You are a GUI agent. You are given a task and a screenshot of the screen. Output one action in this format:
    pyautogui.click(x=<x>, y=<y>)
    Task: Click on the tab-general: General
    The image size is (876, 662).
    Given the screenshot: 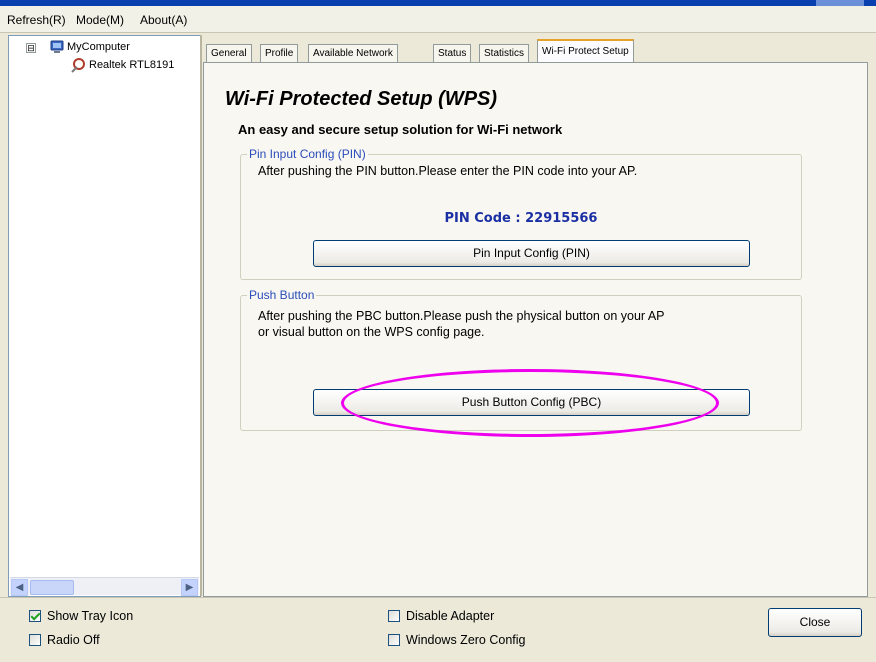 What is the action you would take?
    pyautogui.click(x=229, y=53)
    